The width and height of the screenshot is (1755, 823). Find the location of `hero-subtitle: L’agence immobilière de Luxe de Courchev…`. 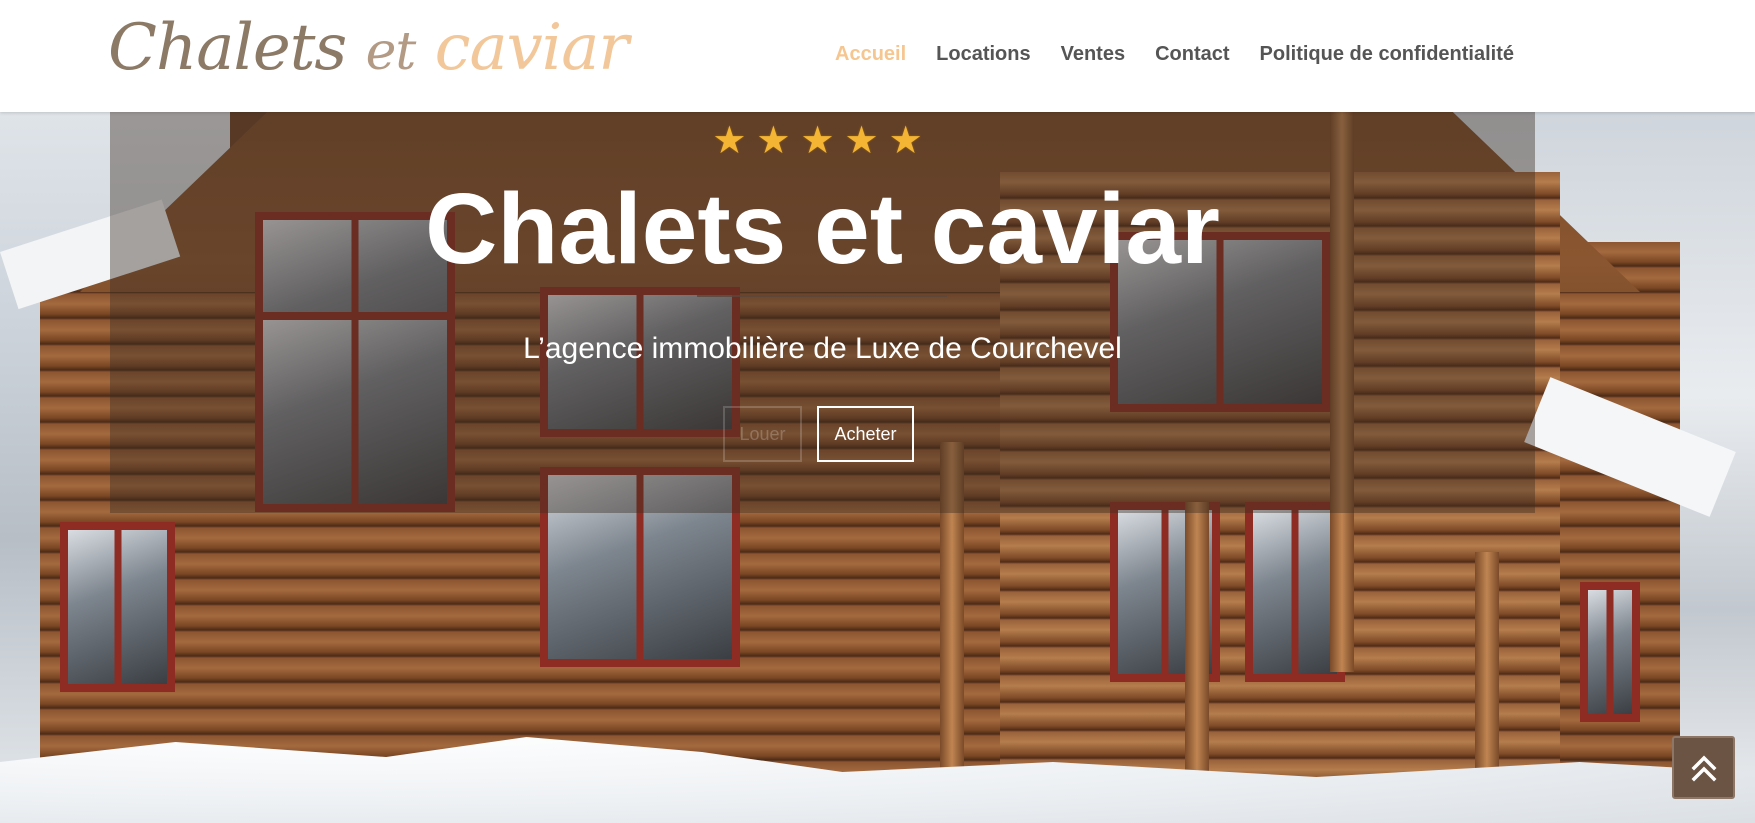

hero-subtitle: L’agence immobilière de Luxe de Courchev… is located at coordinates (822, 348).